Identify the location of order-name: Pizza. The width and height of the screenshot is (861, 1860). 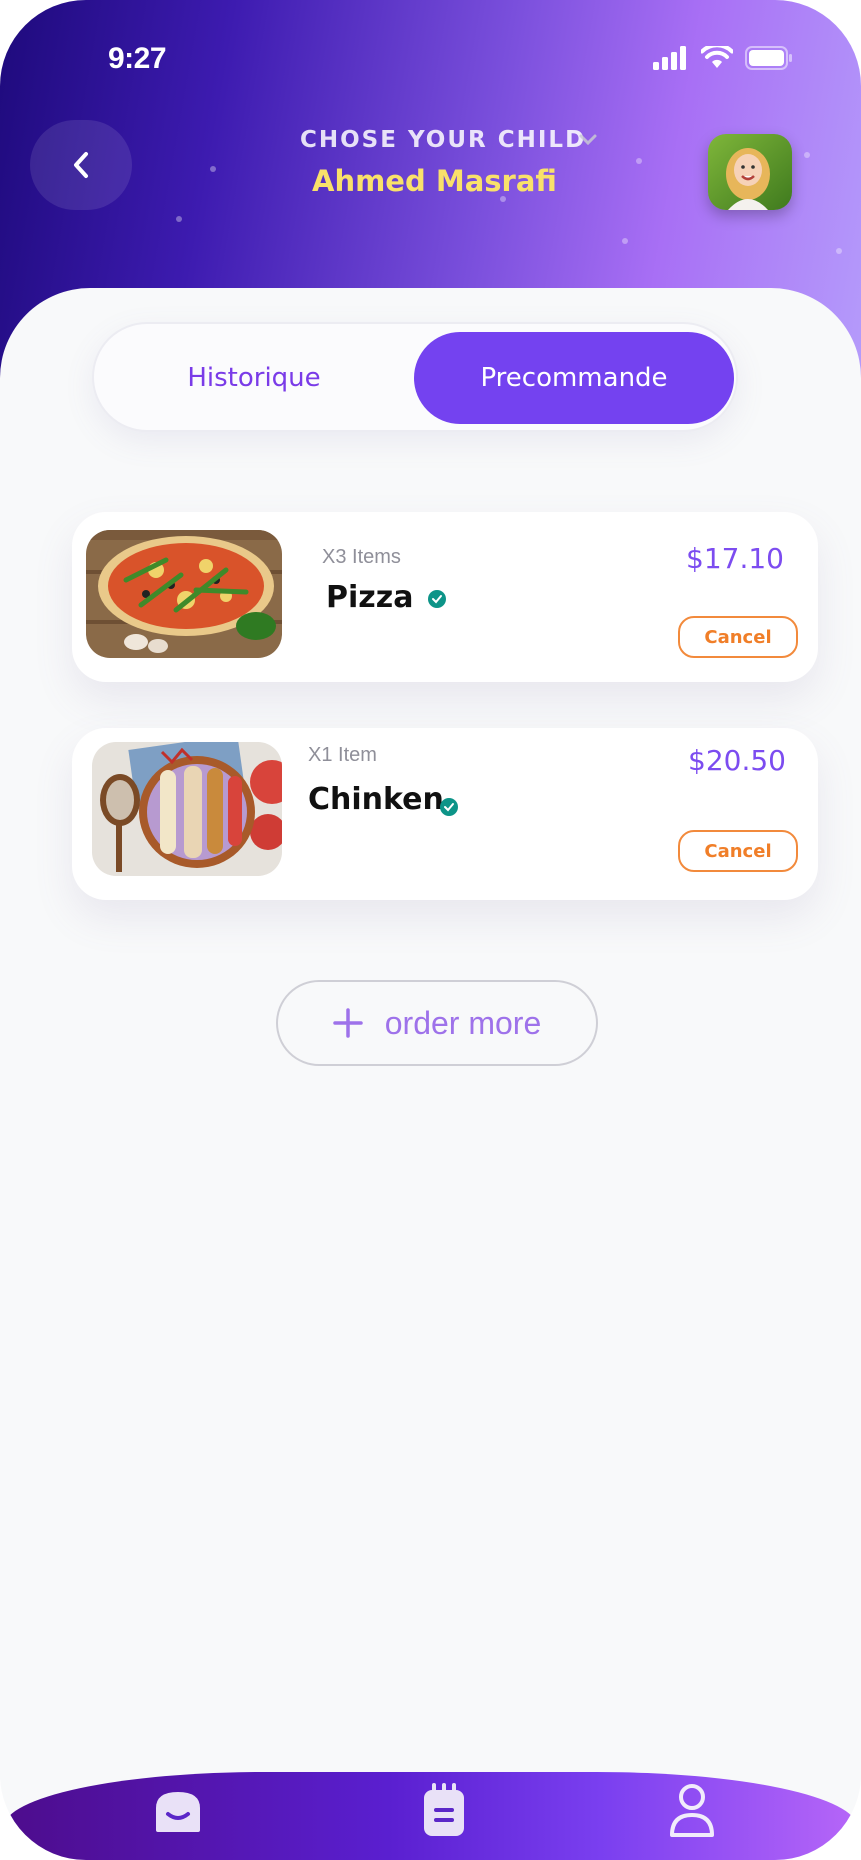
(370, 597).